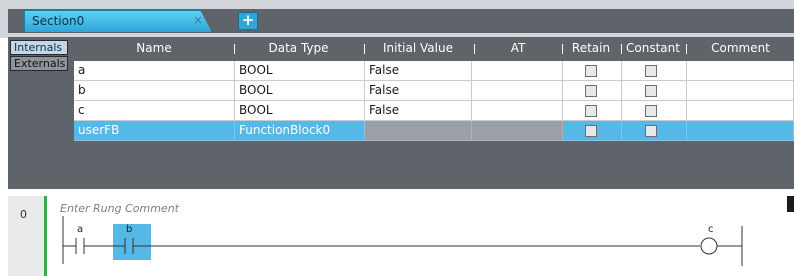 Image resolution: width=794 pixels, height=276 pixels. I want to click on column-header-name: Name, so click(154, 48).